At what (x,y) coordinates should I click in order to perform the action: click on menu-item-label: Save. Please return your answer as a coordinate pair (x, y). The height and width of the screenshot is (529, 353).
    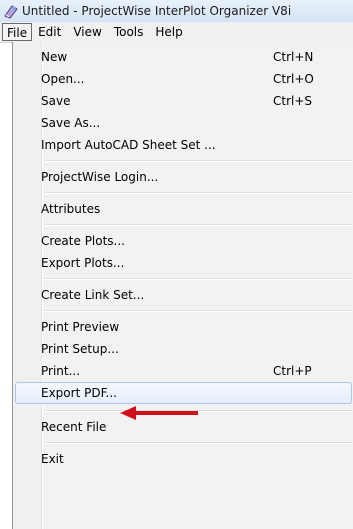
    Looking at the image, I should click on (56, 101).